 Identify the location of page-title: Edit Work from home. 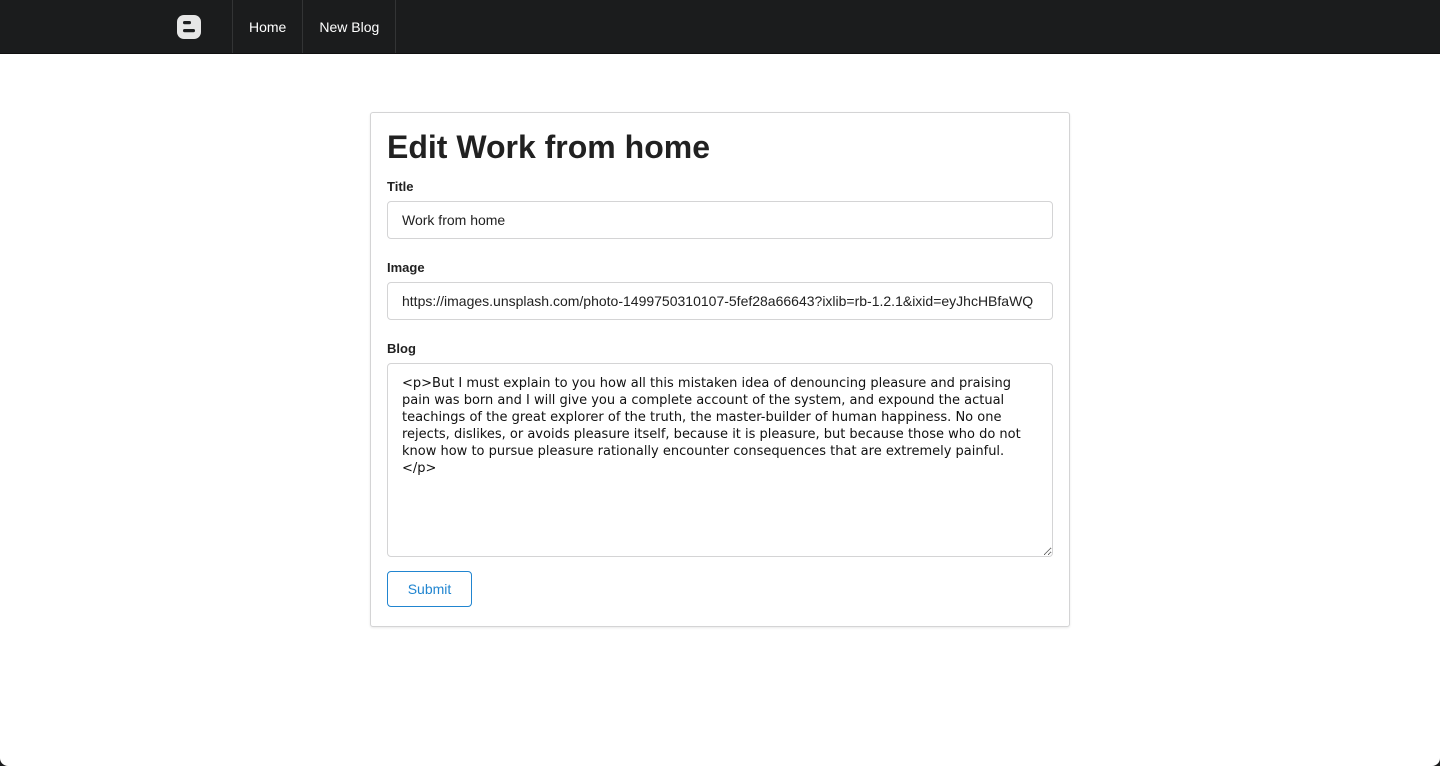
(548, 147).